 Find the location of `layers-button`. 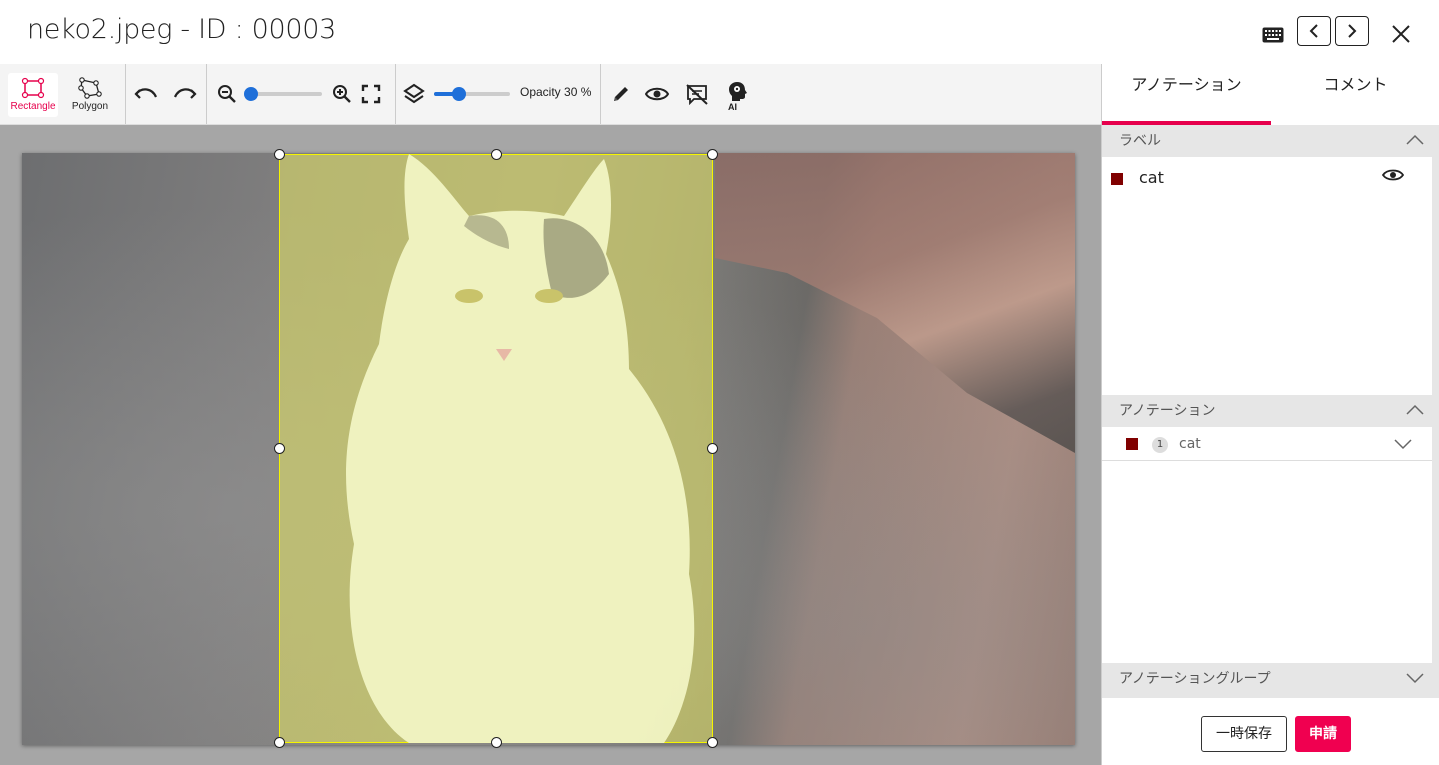

layers-button is located at coordinates (414, 94).